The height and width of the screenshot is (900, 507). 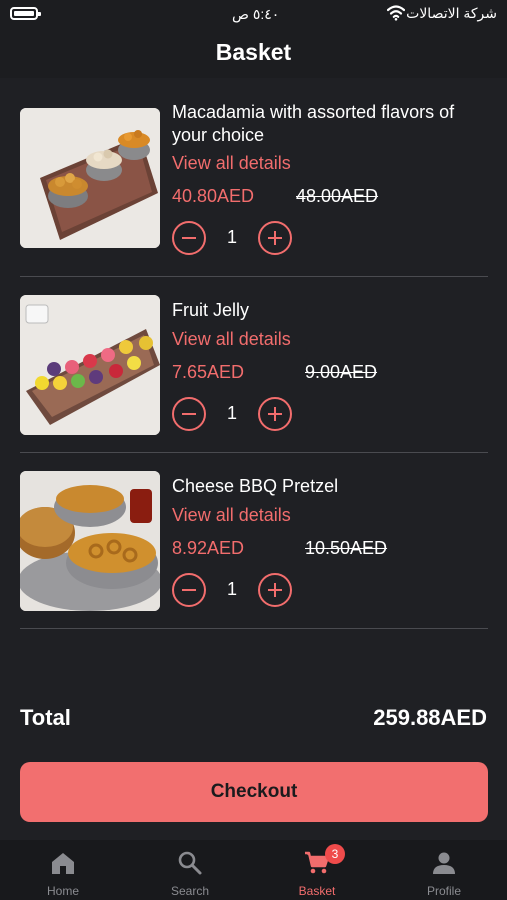 What do you see at coordinates (337, 196) in the screenshot?
I see `product-old-price: 48.00AED` at bounding box center [337, 196].